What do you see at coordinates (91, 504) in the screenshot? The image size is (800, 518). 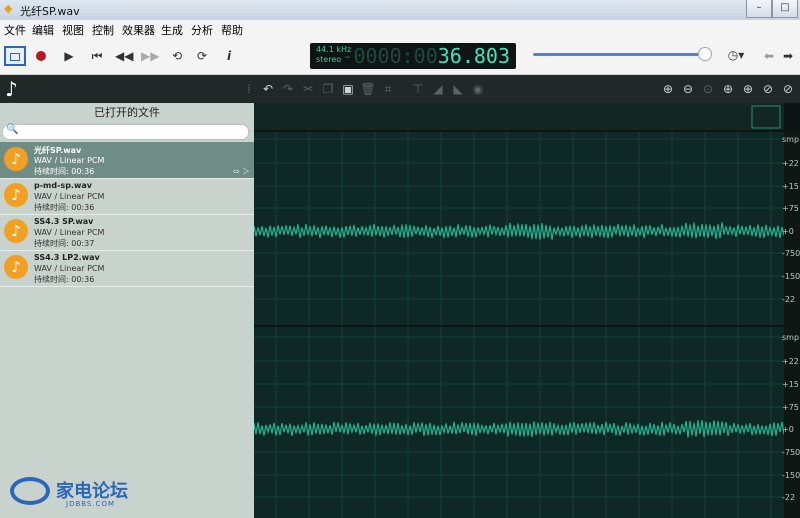 I see `watermark-url: JDBBS.COM` at bounding box center [91, 504].